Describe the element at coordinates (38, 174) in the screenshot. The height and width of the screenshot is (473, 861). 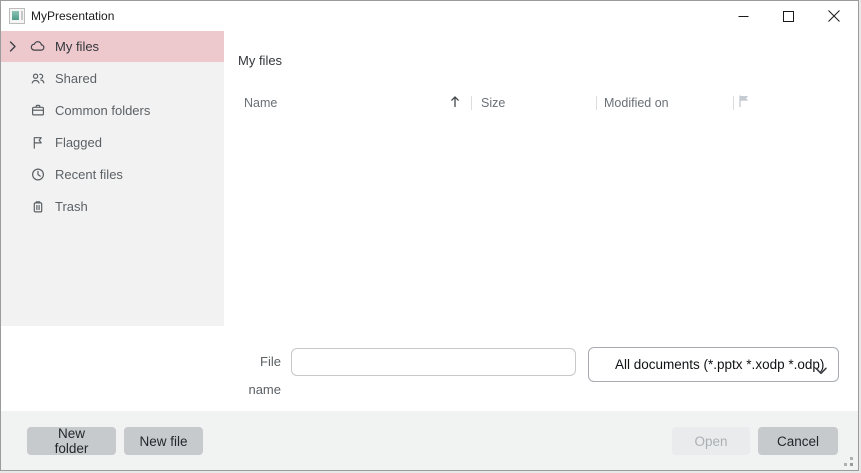
I see `clock-icon` at that location.